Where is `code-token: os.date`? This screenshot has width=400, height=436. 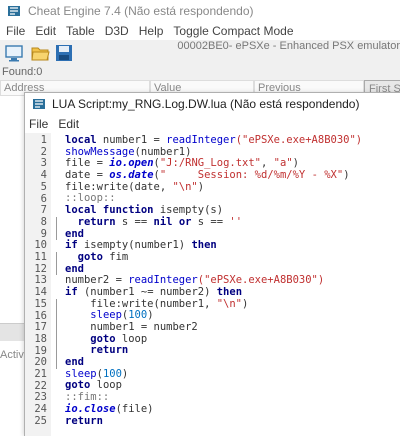
code-token: os.date is located at coordinates (131, 175).